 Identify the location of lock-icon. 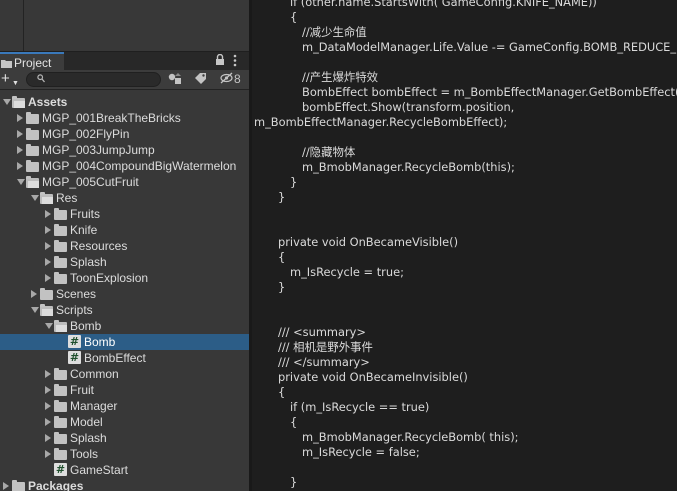
(220, 61).